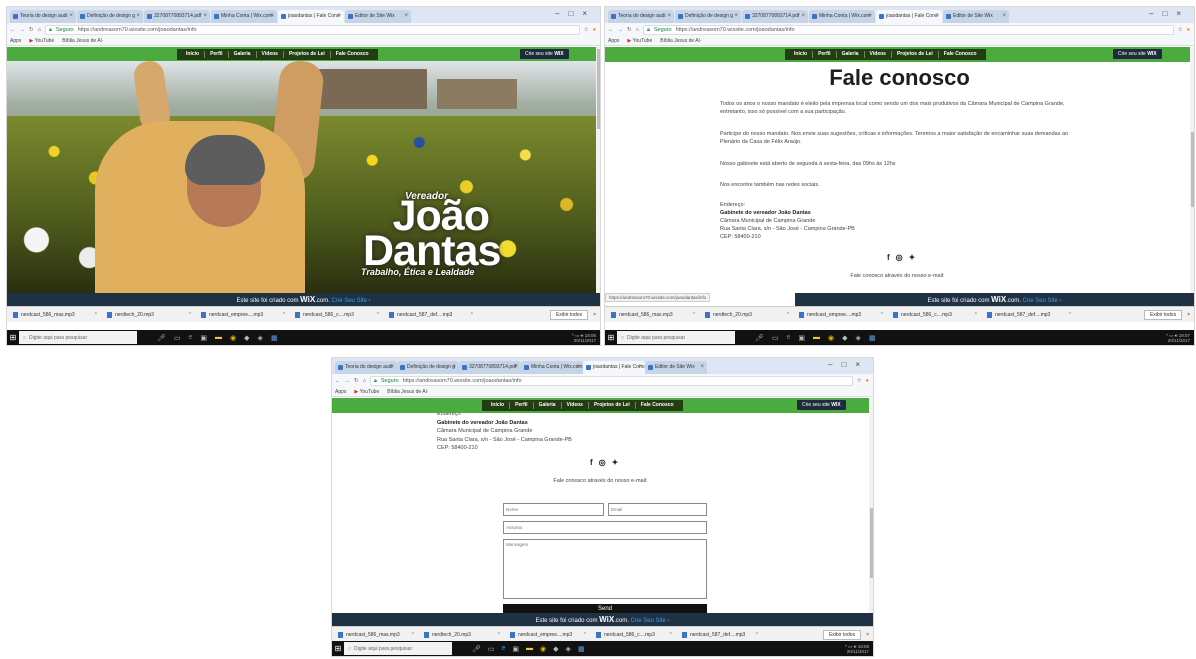  I want to click on system-tray: ^ ▭ 🔊︎ 18:06 20/11/2017, so click(584, 338).